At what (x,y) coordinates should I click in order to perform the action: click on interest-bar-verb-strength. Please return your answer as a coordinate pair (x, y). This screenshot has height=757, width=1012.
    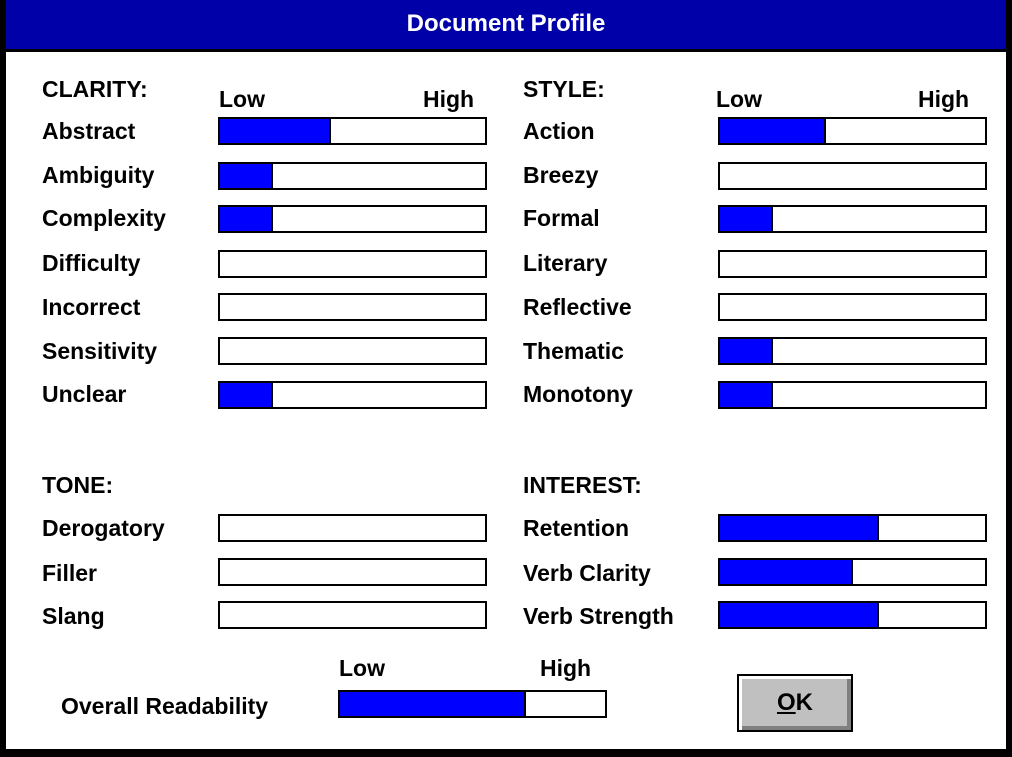
    Looking at the image, I should click on (852, 615).